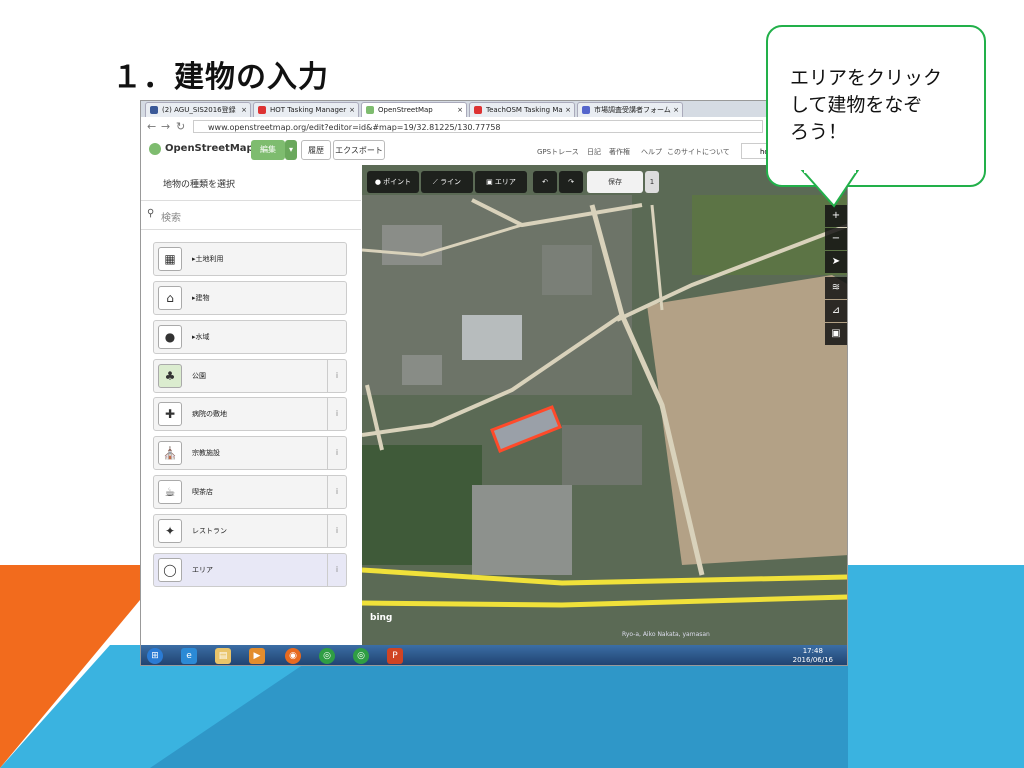 This screenshot has height=768, width=1024. I want to click on add-point-button: ● ポイント, so click(393, 182).